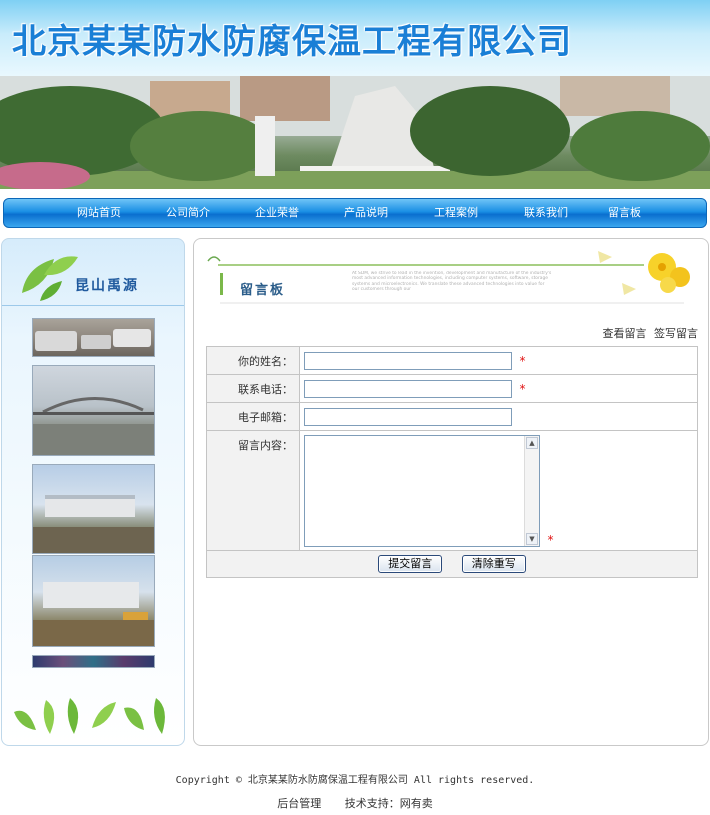  What do you see at coordinates (651, 333) in the screenshot?
I see `guestbook-links: 查看留言 签写留言` at bounding box center [651, 333].